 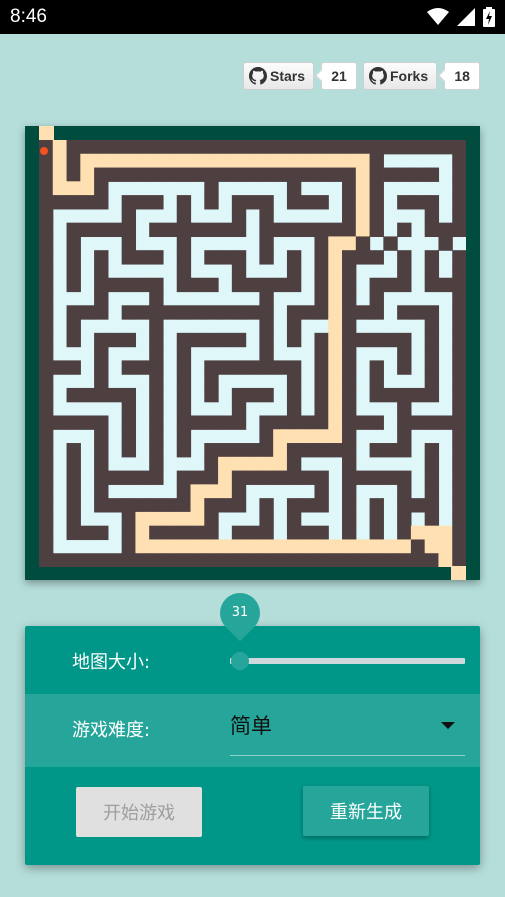 I want to click on stars-count: 21, so click(x=339, y=76).